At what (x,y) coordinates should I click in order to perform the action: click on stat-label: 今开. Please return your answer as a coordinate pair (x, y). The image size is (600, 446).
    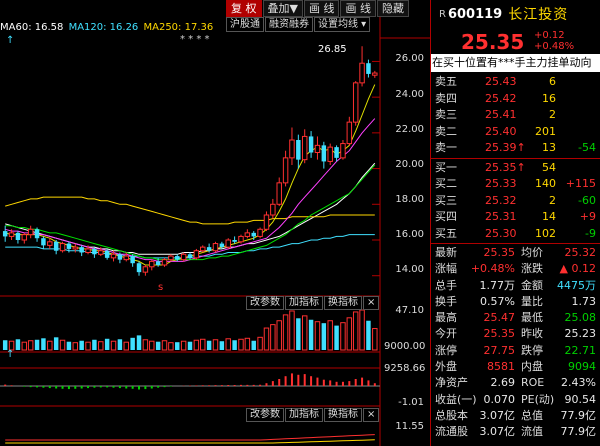
    Looking at the image, I should click on (446, 334).